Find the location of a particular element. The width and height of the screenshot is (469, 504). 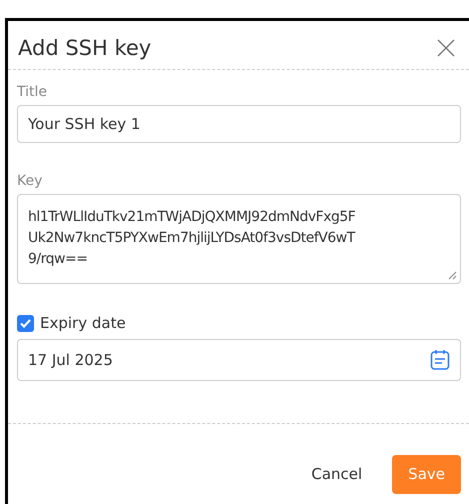

close-icon is located at coordinates (446, 48).